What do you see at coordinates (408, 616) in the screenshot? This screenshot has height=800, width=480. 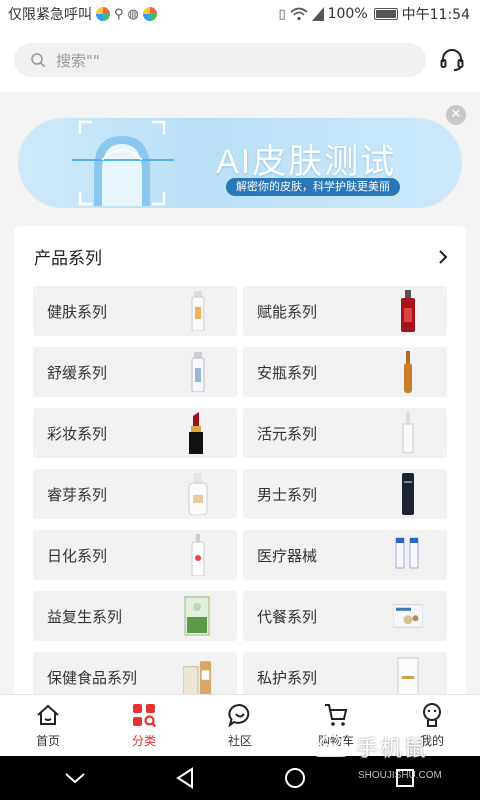 I see `food-box-icon` at bounding box center [408, 616].